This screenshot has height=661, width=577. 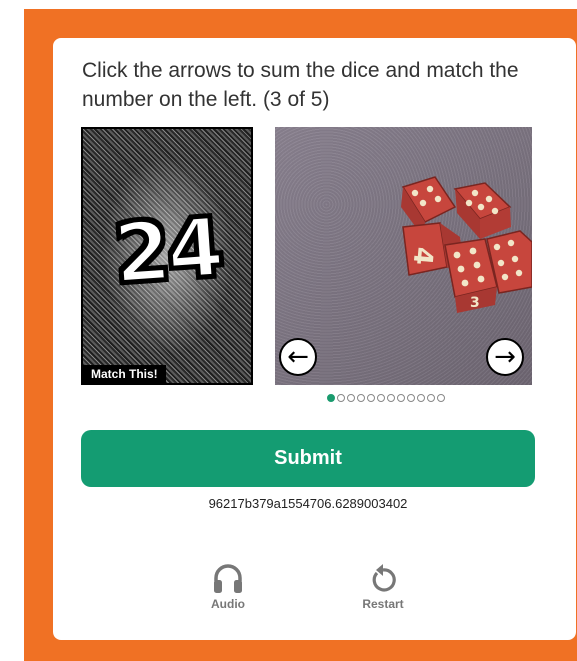 I want to click on target-image: 24 Match This!, so click(x=167, y=256).